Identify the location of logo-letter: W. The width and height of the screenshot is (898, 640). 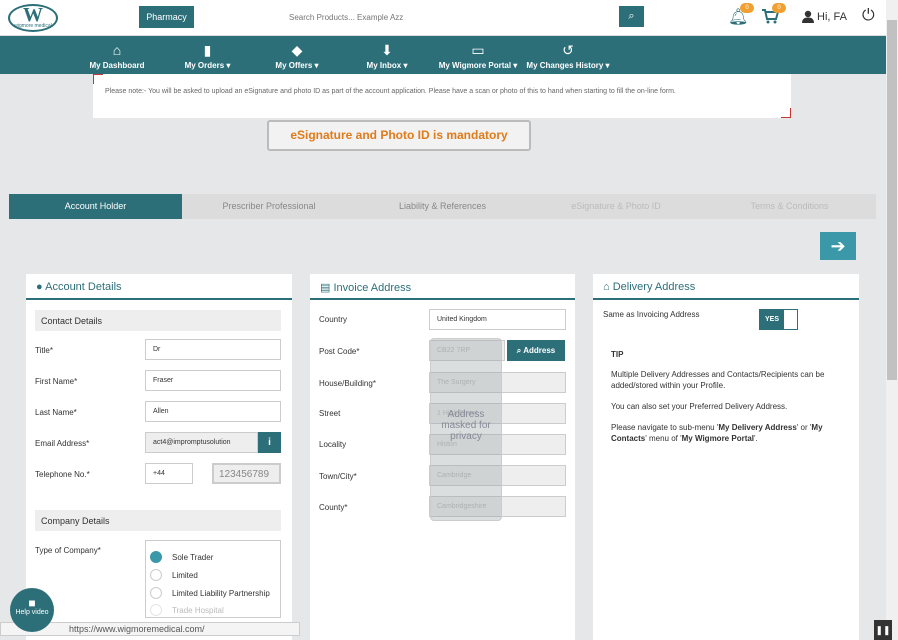
(33, 15).